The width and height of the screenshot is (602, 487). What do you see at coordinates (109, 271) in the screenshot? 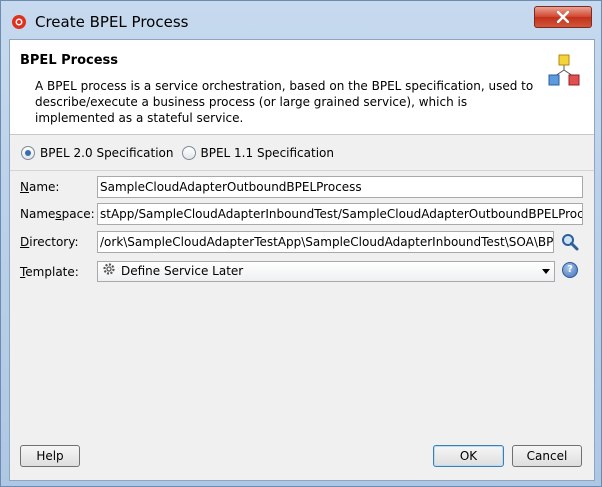
I see `gear-icon` at bounding box center [109, 271].